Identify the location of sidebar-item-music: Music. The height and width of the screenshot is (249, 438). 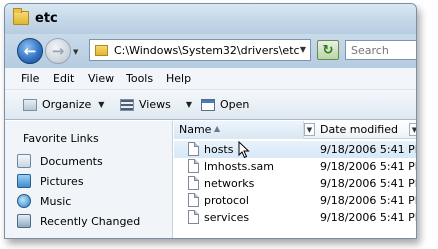
(44, 201).